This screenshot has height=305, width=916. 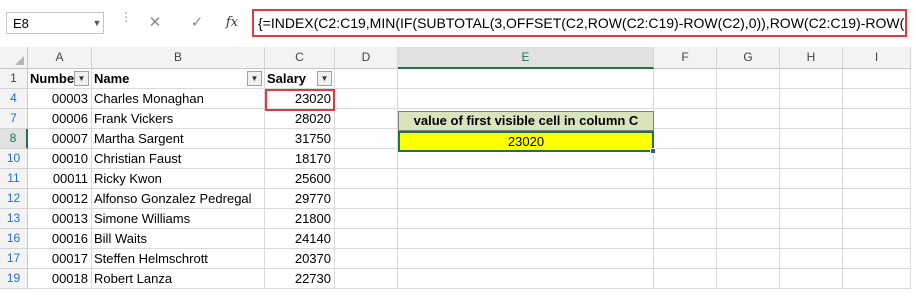 I want to click on header-cell-name: Name ▼, so click(x=178, y=79).